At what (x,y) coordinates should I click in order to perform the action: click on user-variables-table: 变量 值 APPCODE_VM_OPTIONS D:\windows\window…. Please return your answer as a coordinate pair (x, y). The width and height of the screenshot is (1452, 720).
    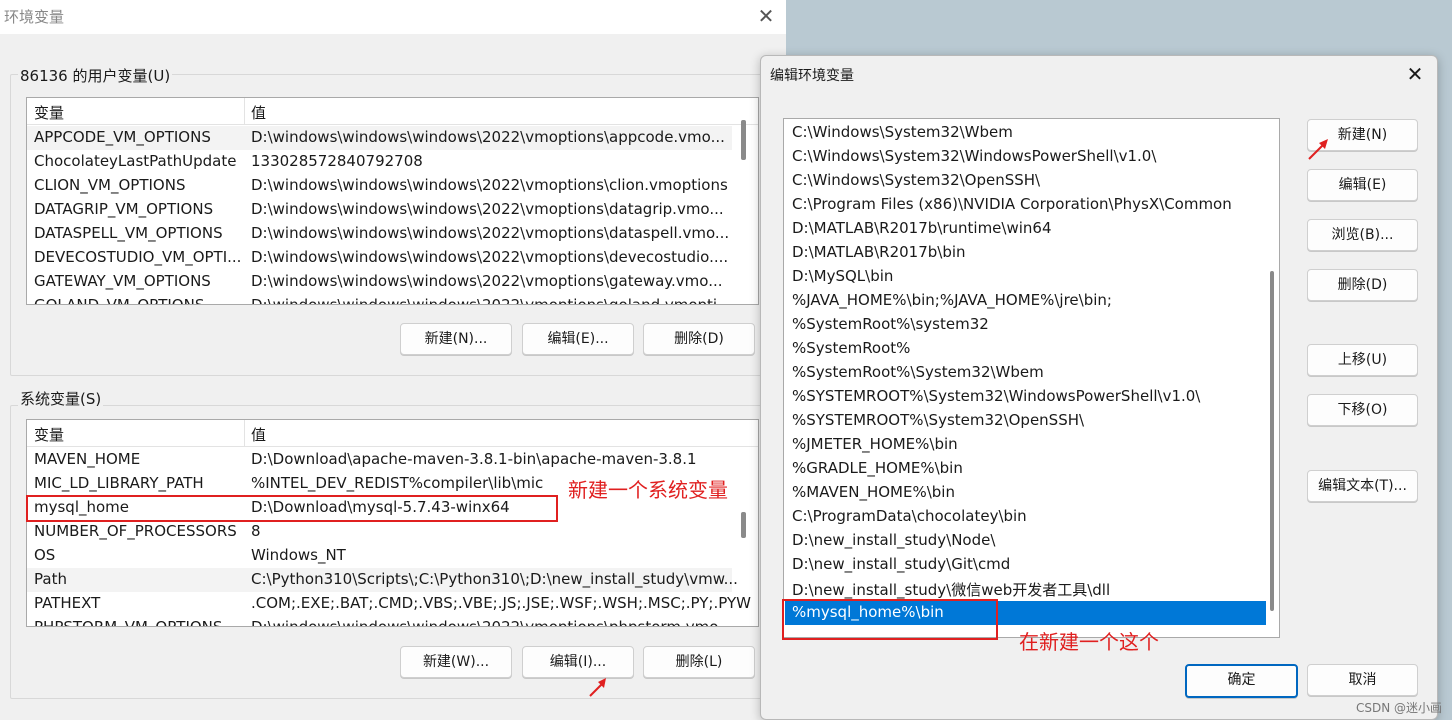
    Looking at the image, I should click on (392, 201).